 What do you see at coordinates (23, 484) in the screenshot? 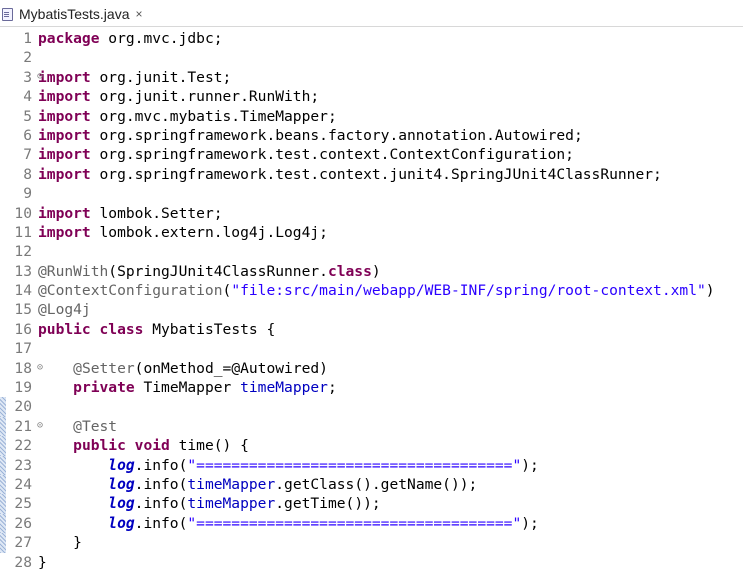
I see `line-number: 24` at bounding box center [23, 484].